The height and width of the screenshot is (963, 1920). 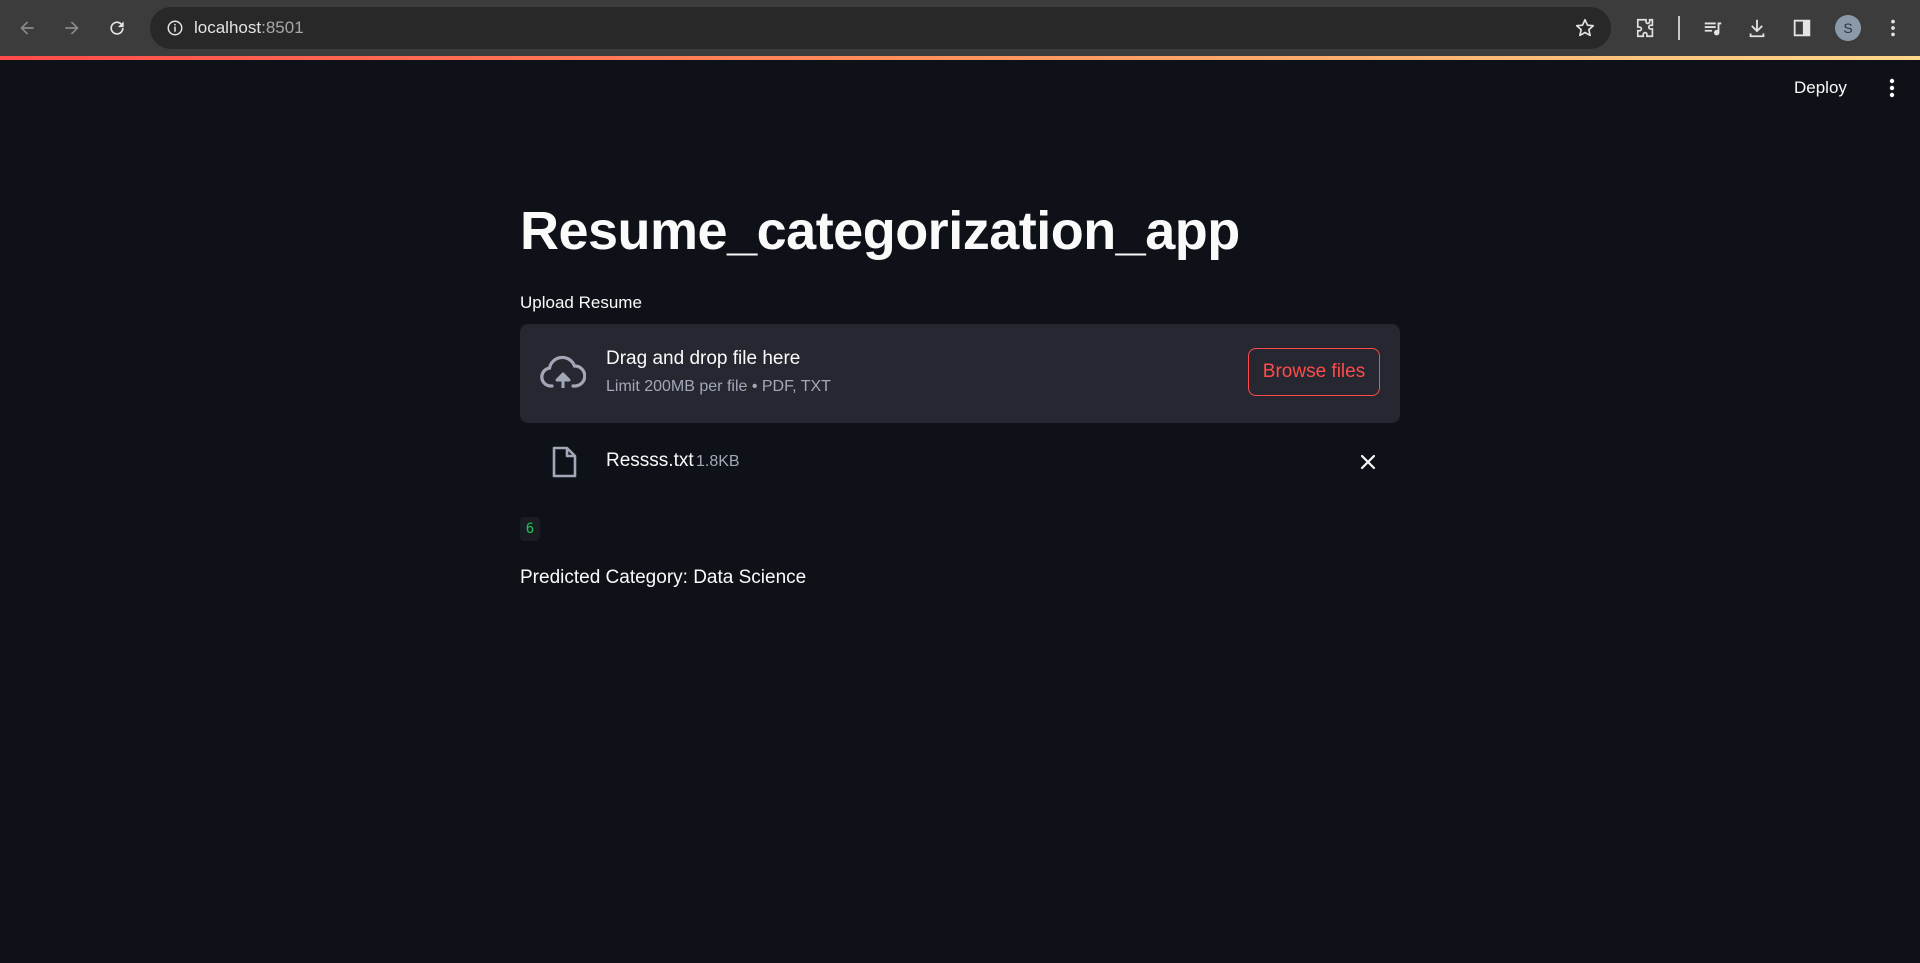 What do you see at coordinates (960, 461) in the screenshot?
I see `uploaded-file-row: Ressss.txt 1.8KB` at bounding box center [960, 461].